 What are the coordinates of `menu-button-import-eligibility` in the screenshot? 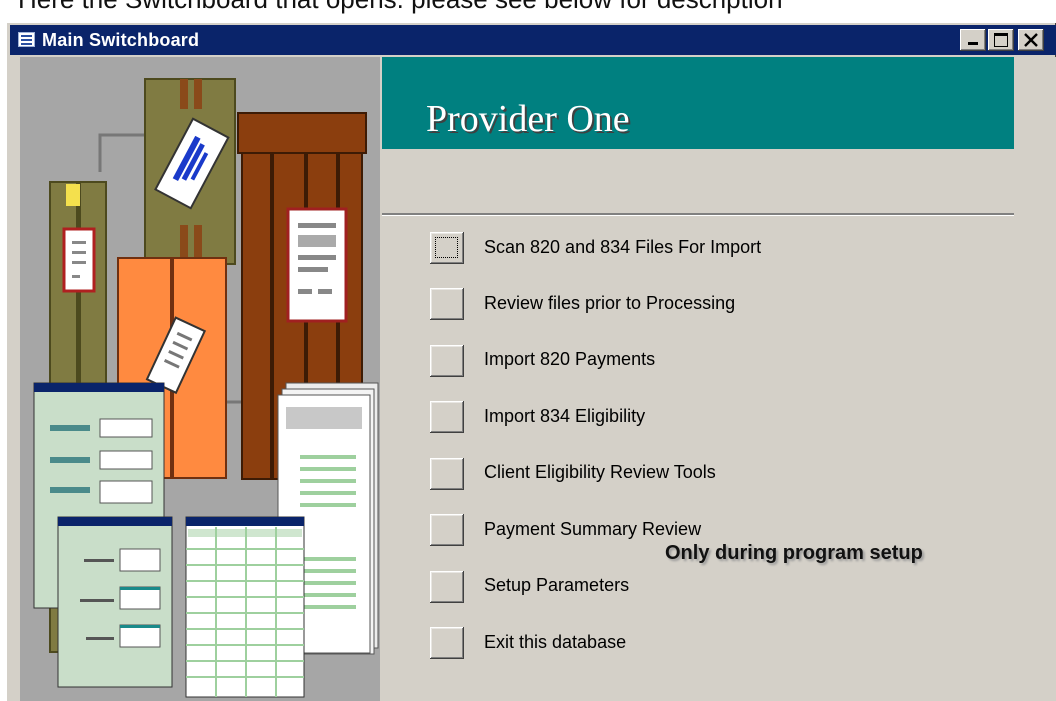 It's located at (447, 417).